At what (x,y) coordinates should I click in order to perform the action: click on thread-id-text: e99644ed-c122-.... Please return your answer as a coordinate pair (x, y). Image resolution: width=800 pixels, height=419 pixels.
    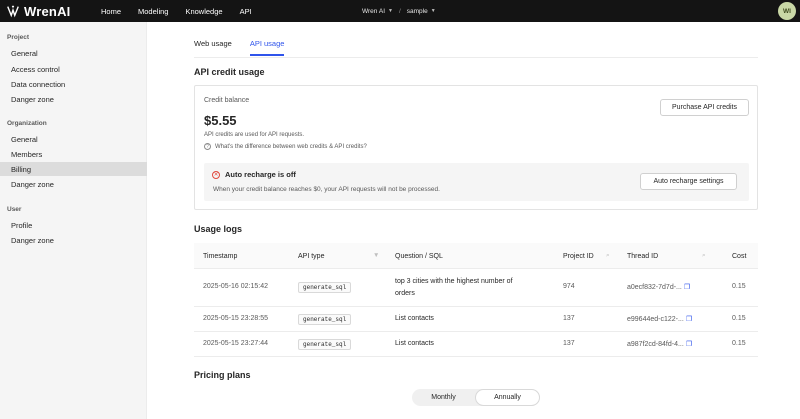
    Looking at the image, I should click on (655, 319).